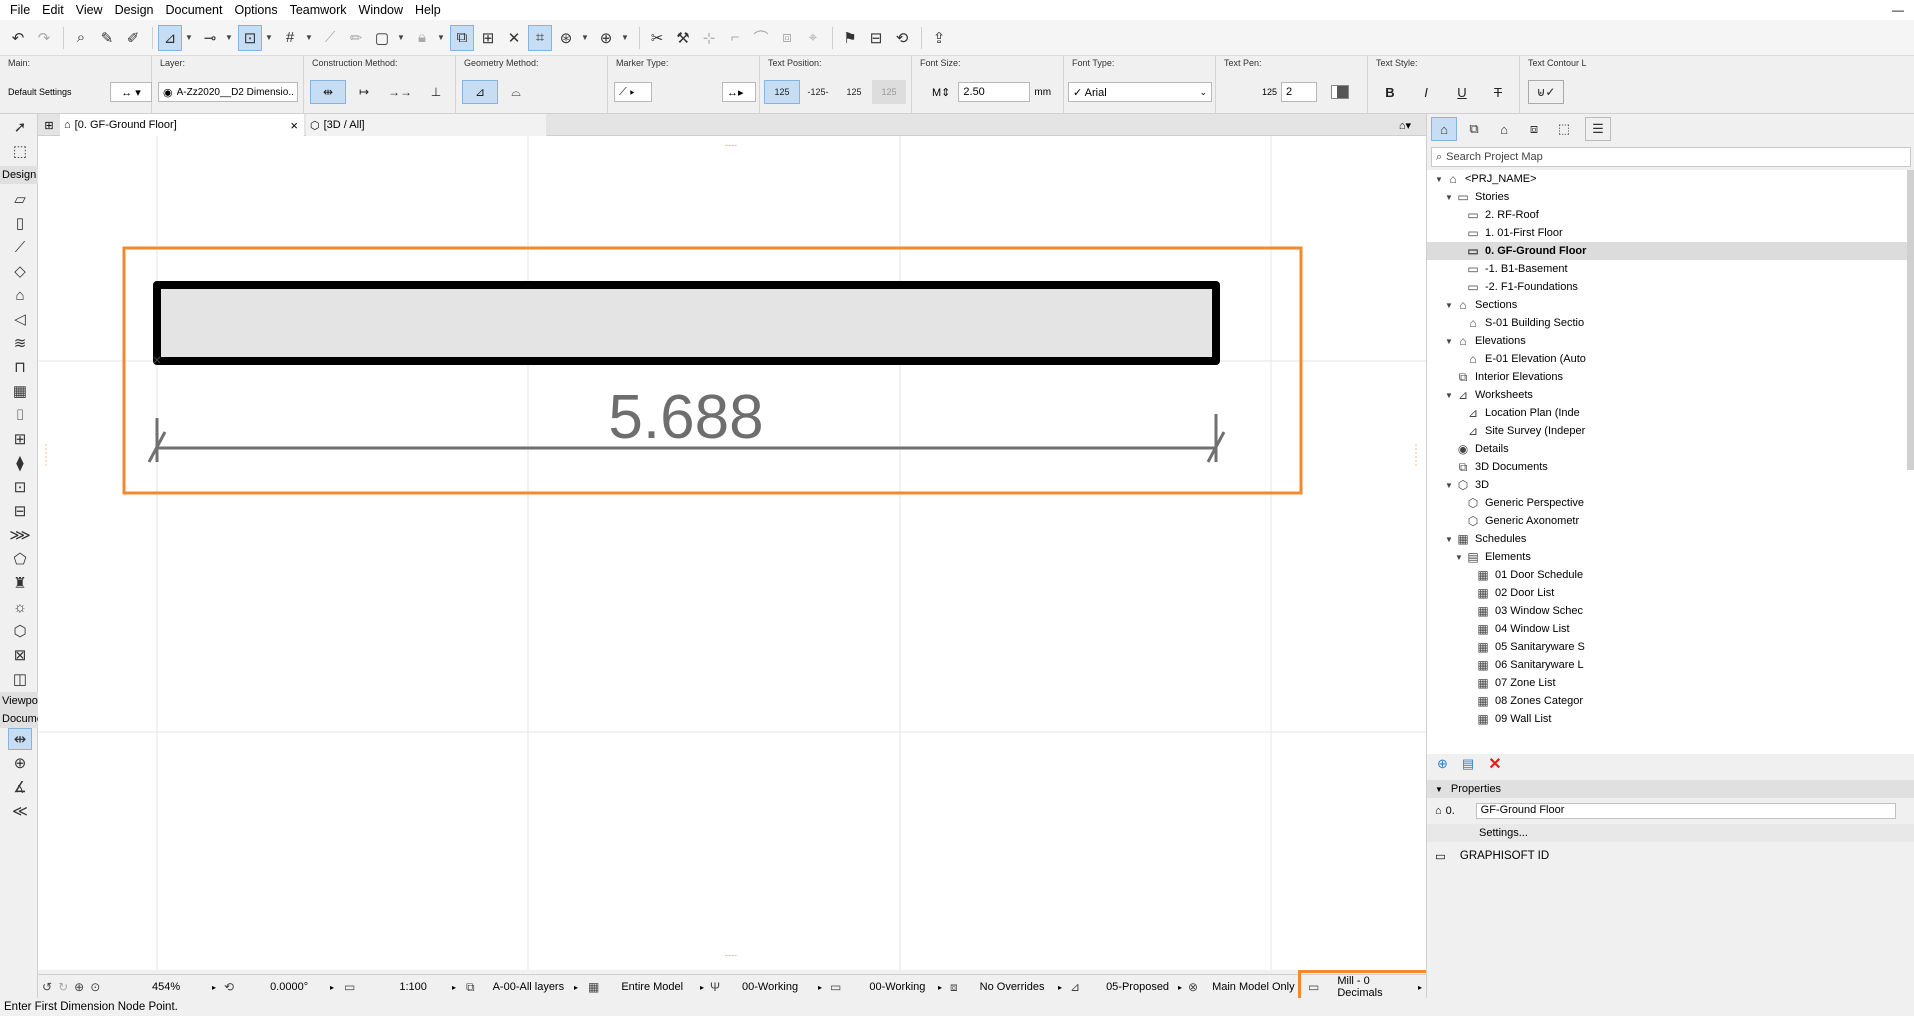  Describe the element at coordinates (522, 987) in the screenshot. I see `layer-combo-select: ⧉ A-00-All layers ▸` at that location.